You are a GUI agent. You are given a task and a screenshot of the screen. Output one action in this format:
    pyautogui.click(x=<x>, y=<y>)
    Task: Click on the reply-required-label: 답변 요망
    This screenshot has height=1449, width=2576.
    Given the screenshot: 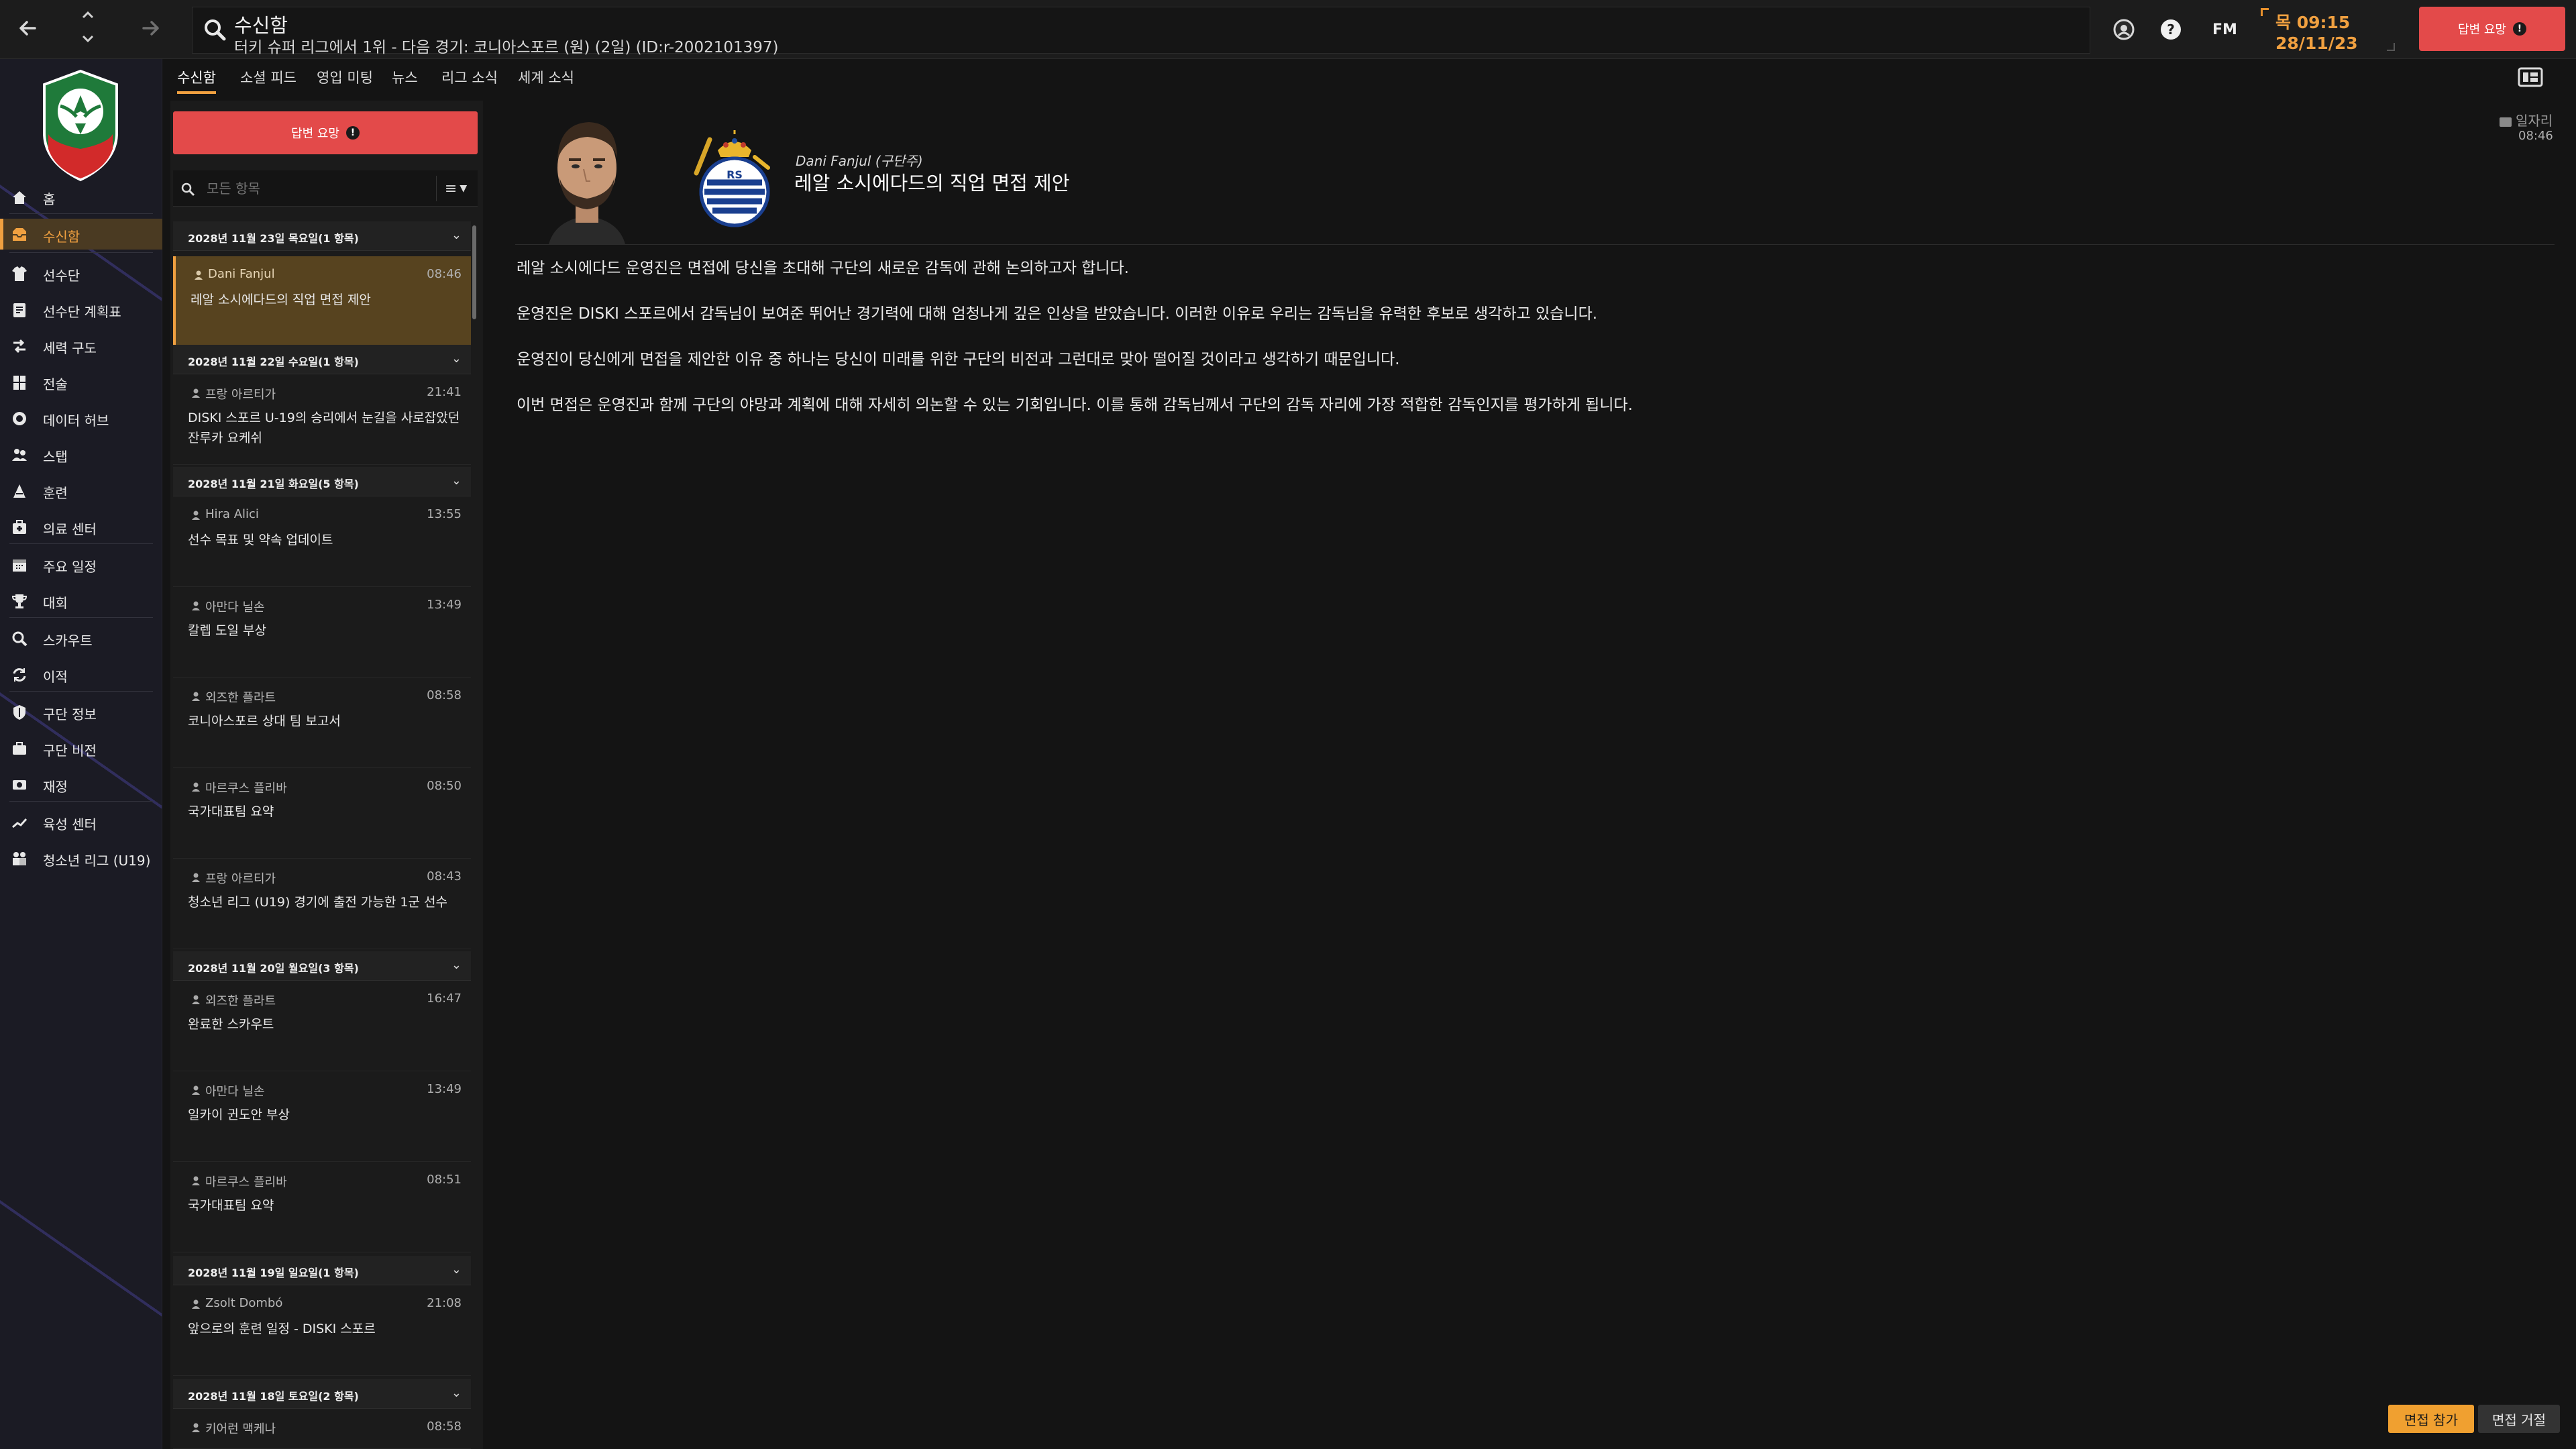 What is the action you would take?
    pyautogui.click(x=2482, y=30)
    